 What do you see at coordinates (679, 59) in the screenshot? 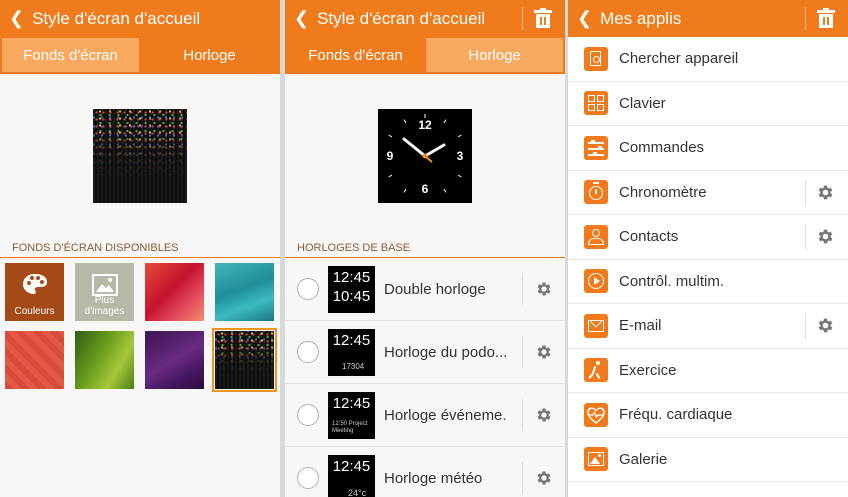
I see `app-label: Chercher appareil` at bounding box center [679, 59].